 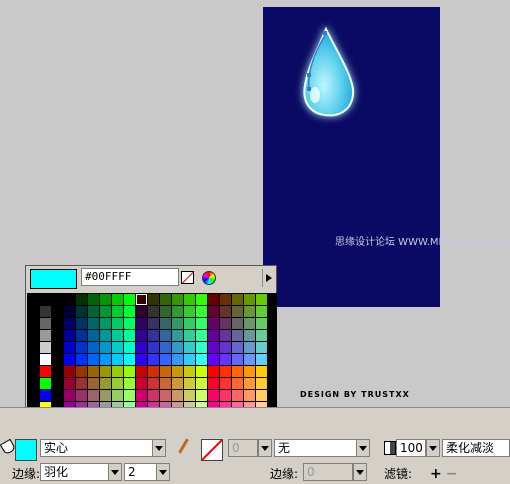 I want to click on edge-amount-input-2: 0, so click(x=328, y=472).